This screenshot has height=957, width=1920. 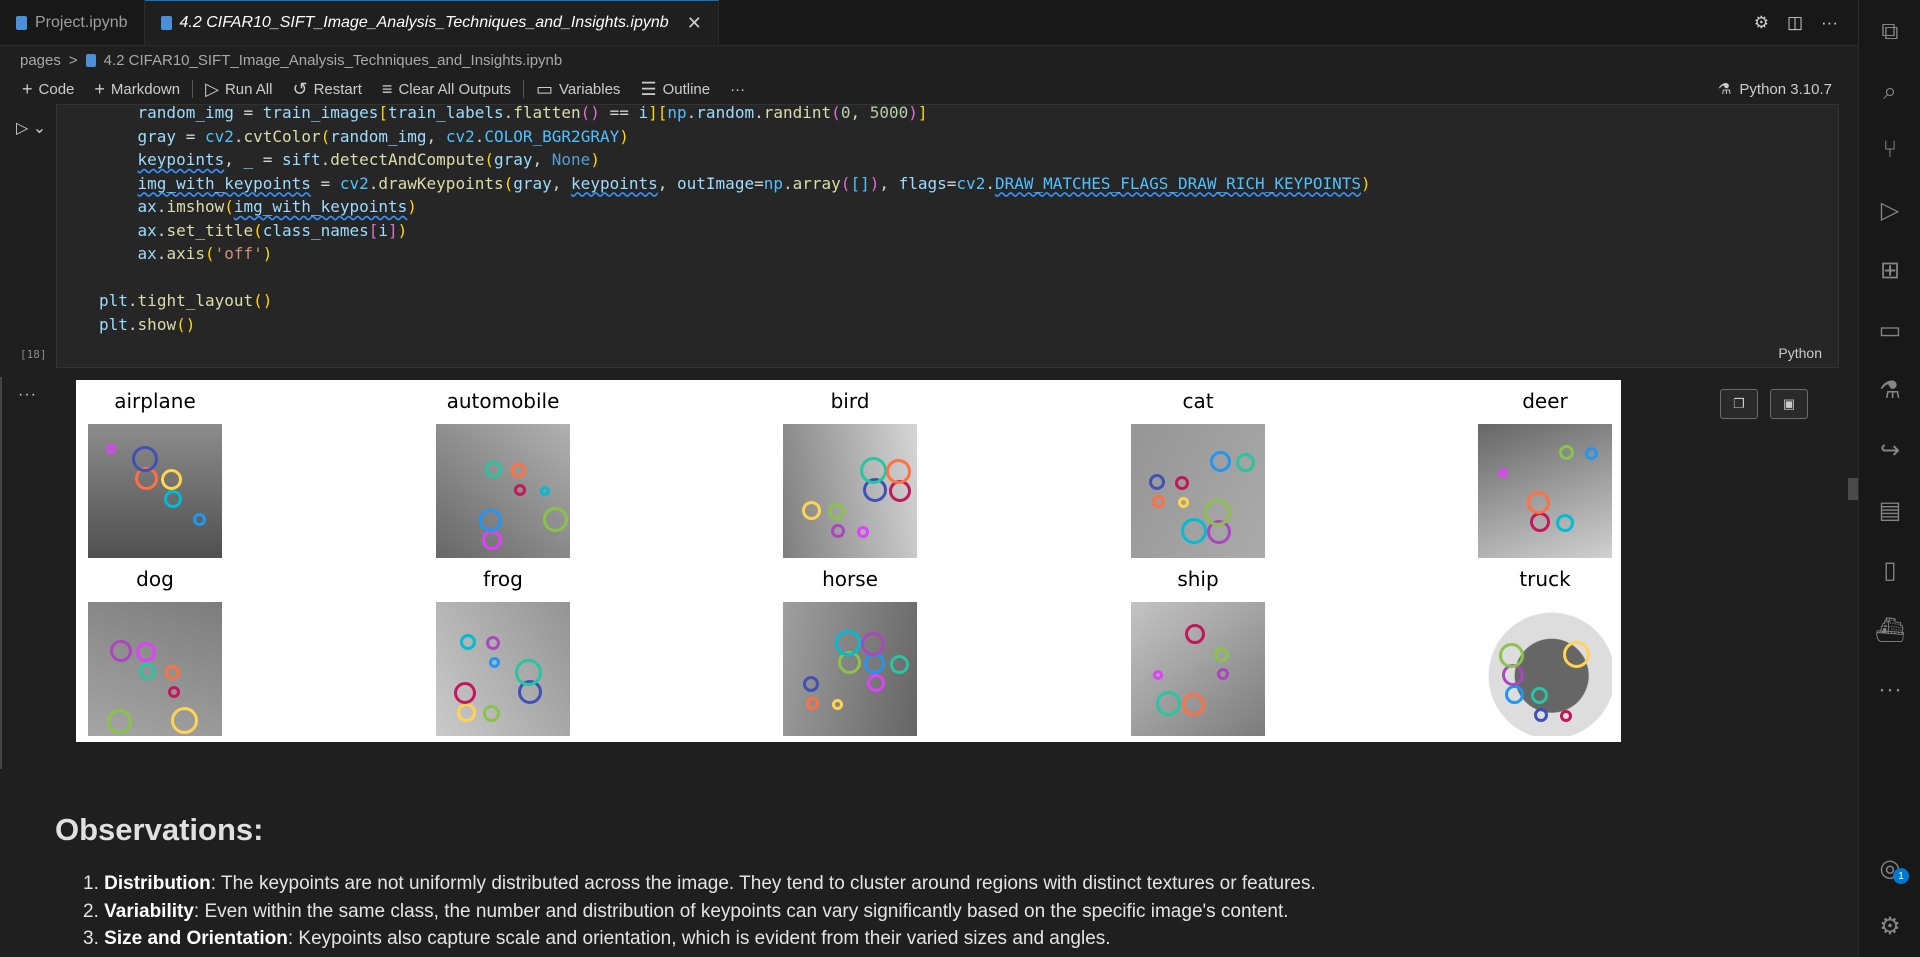 What do you see at coordinates (446, 89) in the screenshot?
I see `clear-all-outputs-button: ≡ Clear All Outputs` at bounding box center [446, 89].